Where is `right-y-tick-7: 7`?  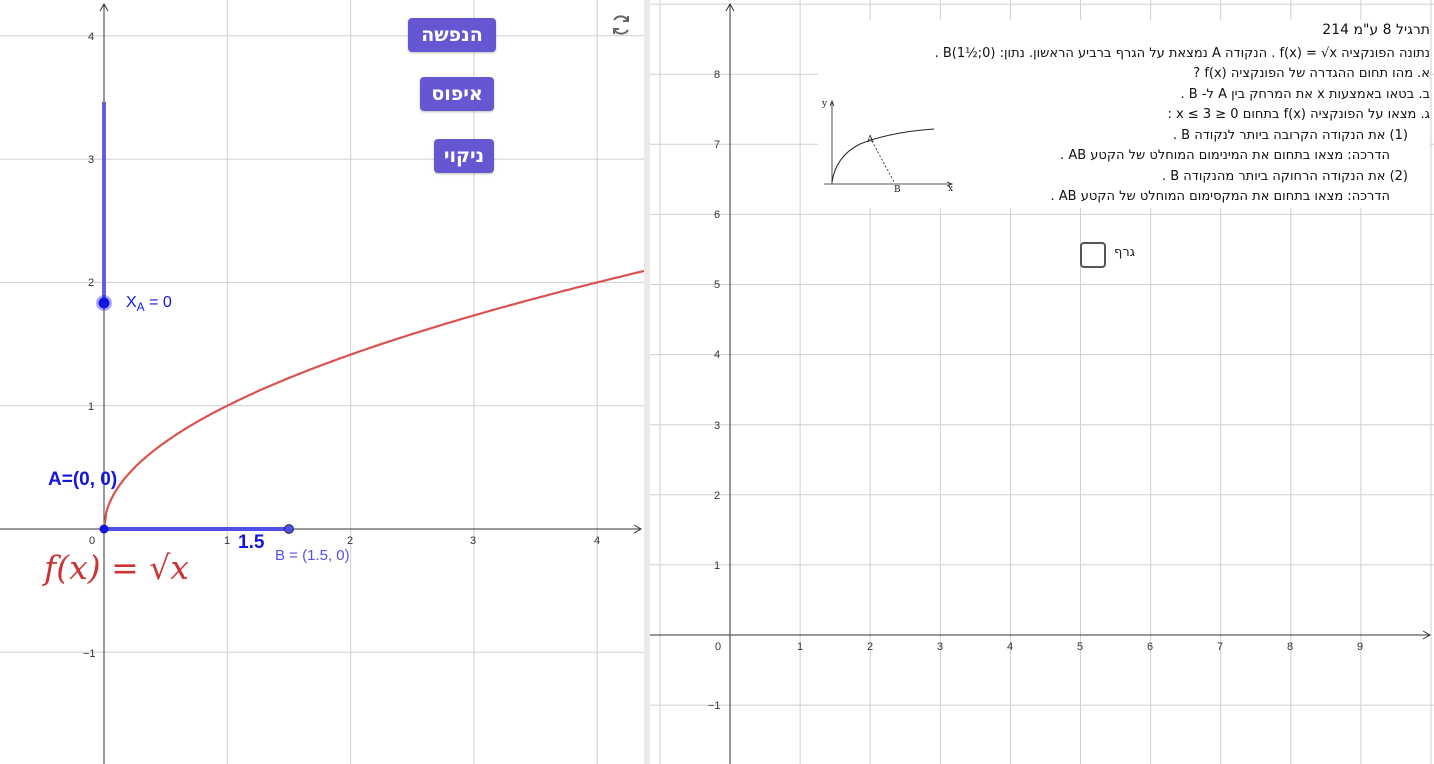 right-y-tick-7: 7 is located at coordinates (717, 145).